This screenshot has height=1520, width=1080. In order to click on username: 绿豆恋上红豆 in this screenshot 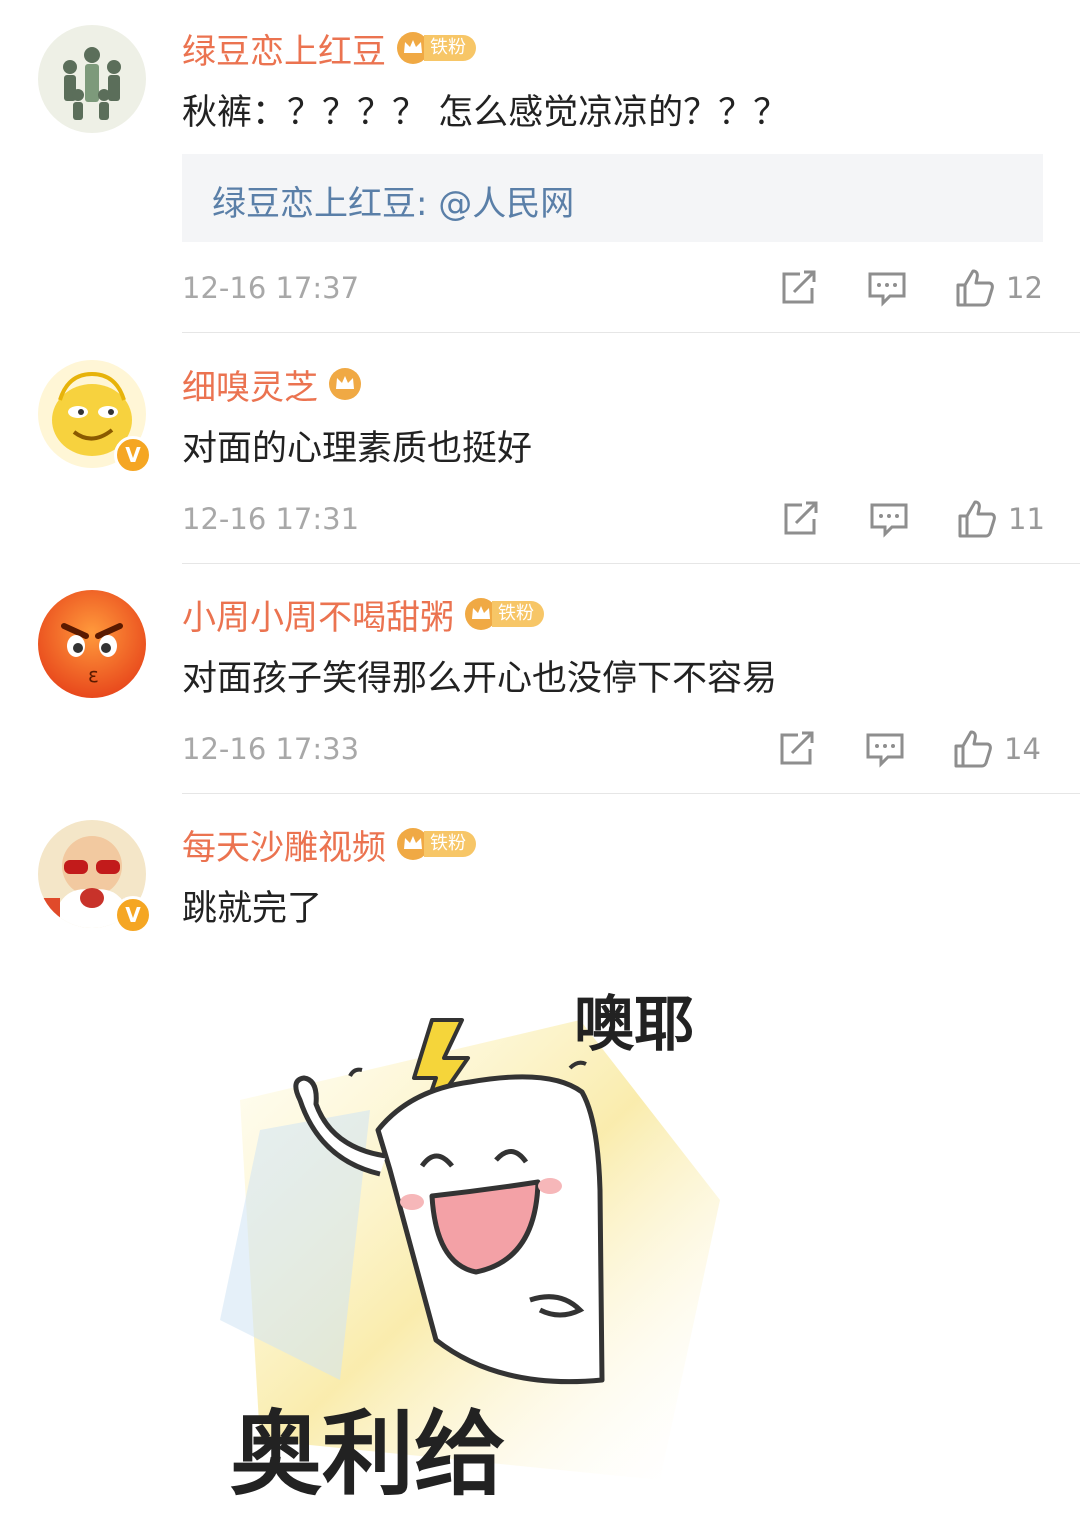, I will do `click(284, 48)`.